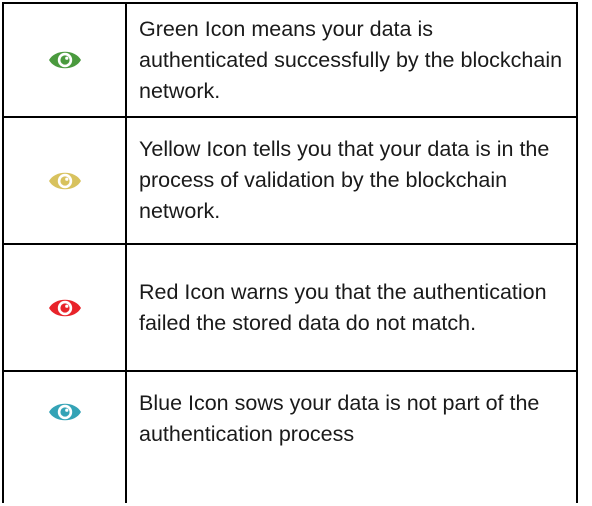  I want to click on red-eye-icon, so click(64, 308).